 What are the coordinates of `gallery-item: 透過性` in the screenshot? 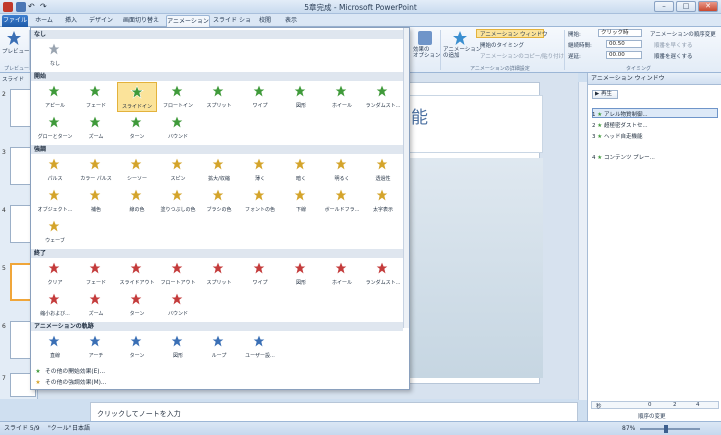 It's located at (383, 170).